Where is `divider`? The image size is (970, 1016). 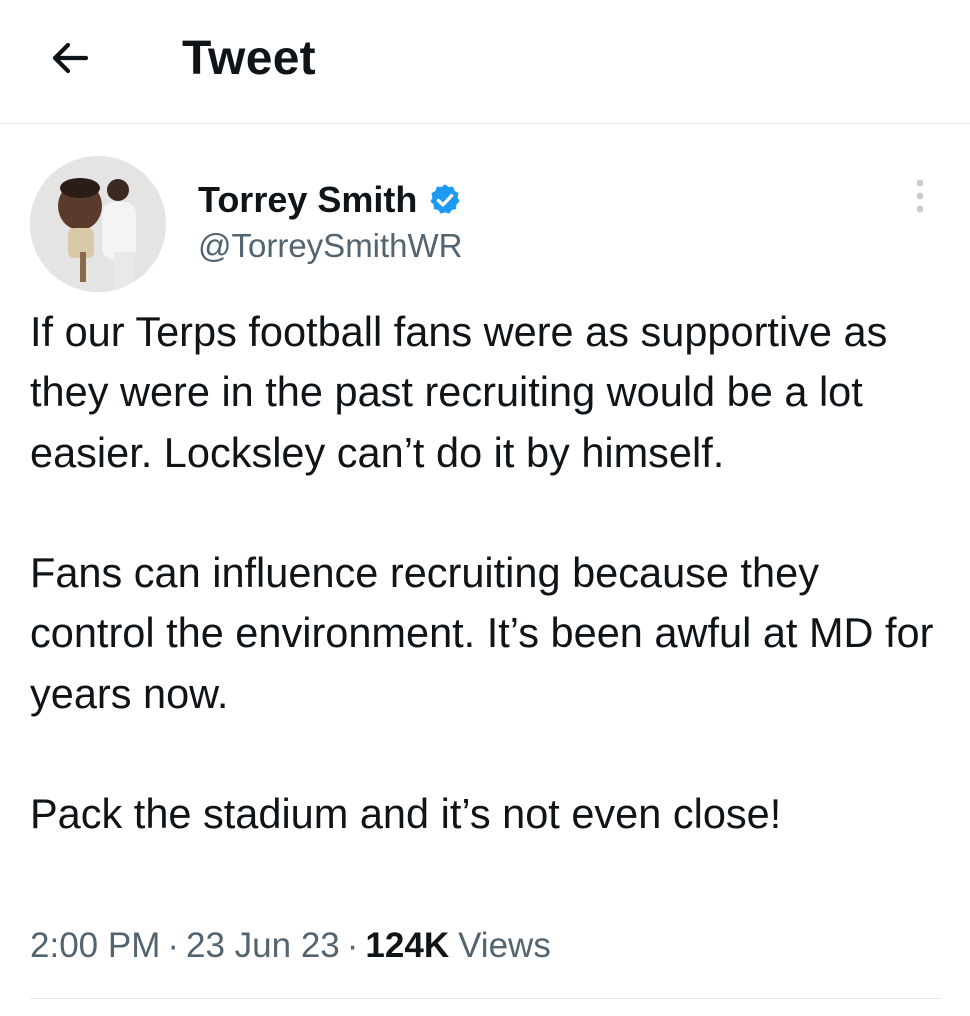 divider is located at coordinates (485, 998).